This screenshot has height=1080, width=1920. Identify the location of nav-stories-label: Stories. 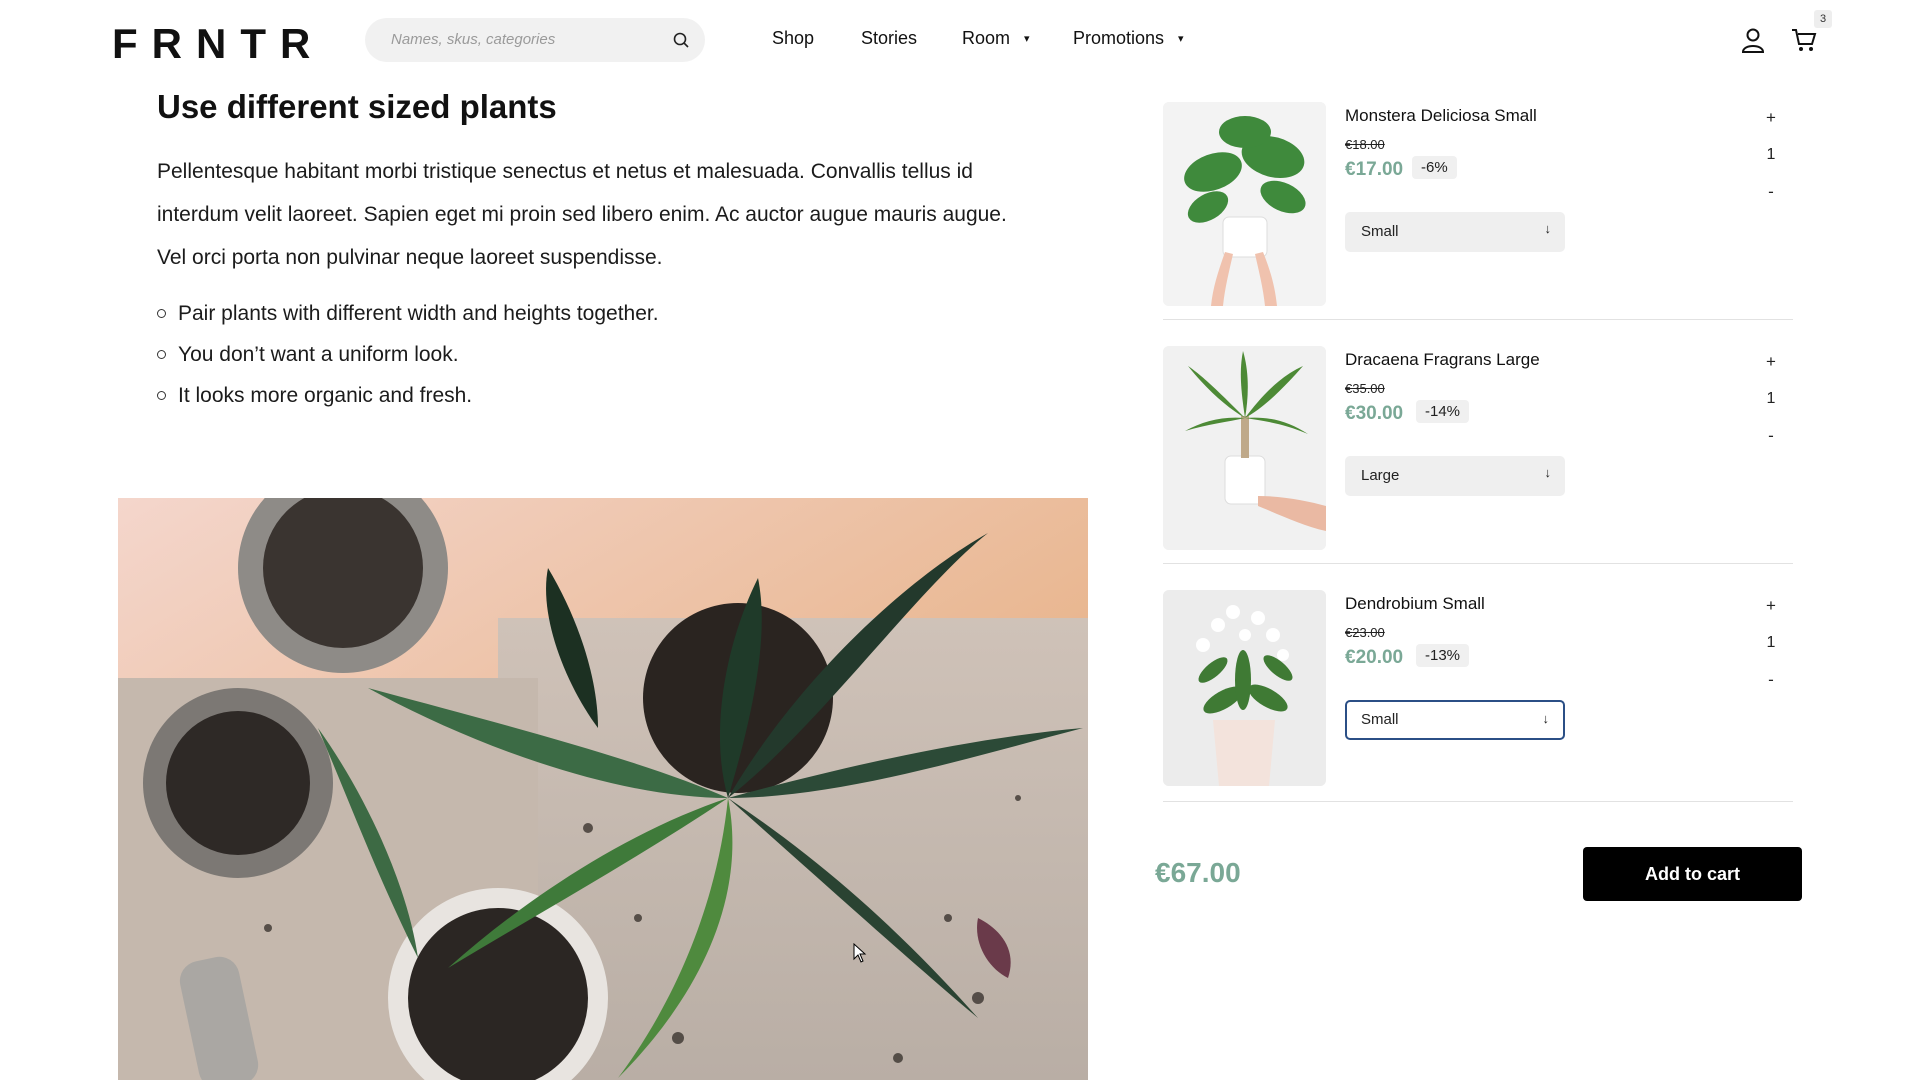
(889, 38).